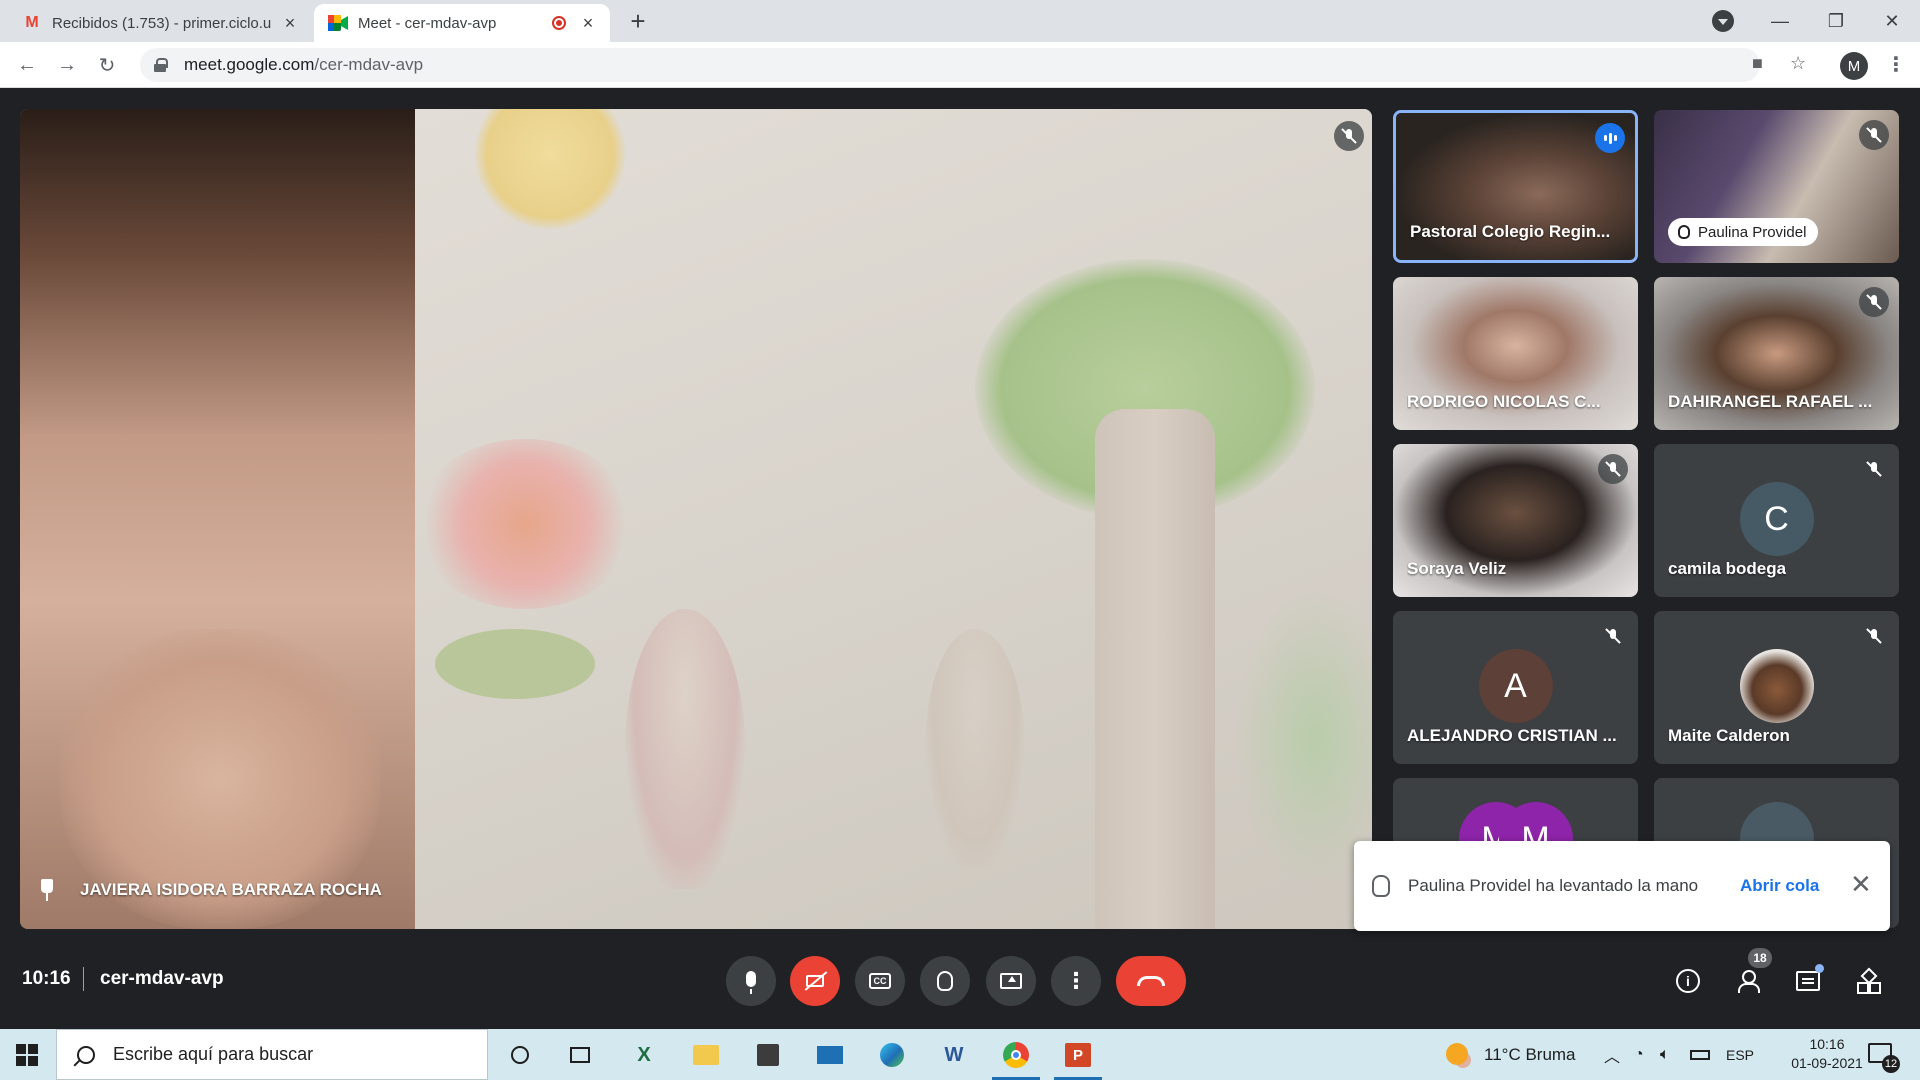  I want to click on chat-icon, so click(1808, 981).